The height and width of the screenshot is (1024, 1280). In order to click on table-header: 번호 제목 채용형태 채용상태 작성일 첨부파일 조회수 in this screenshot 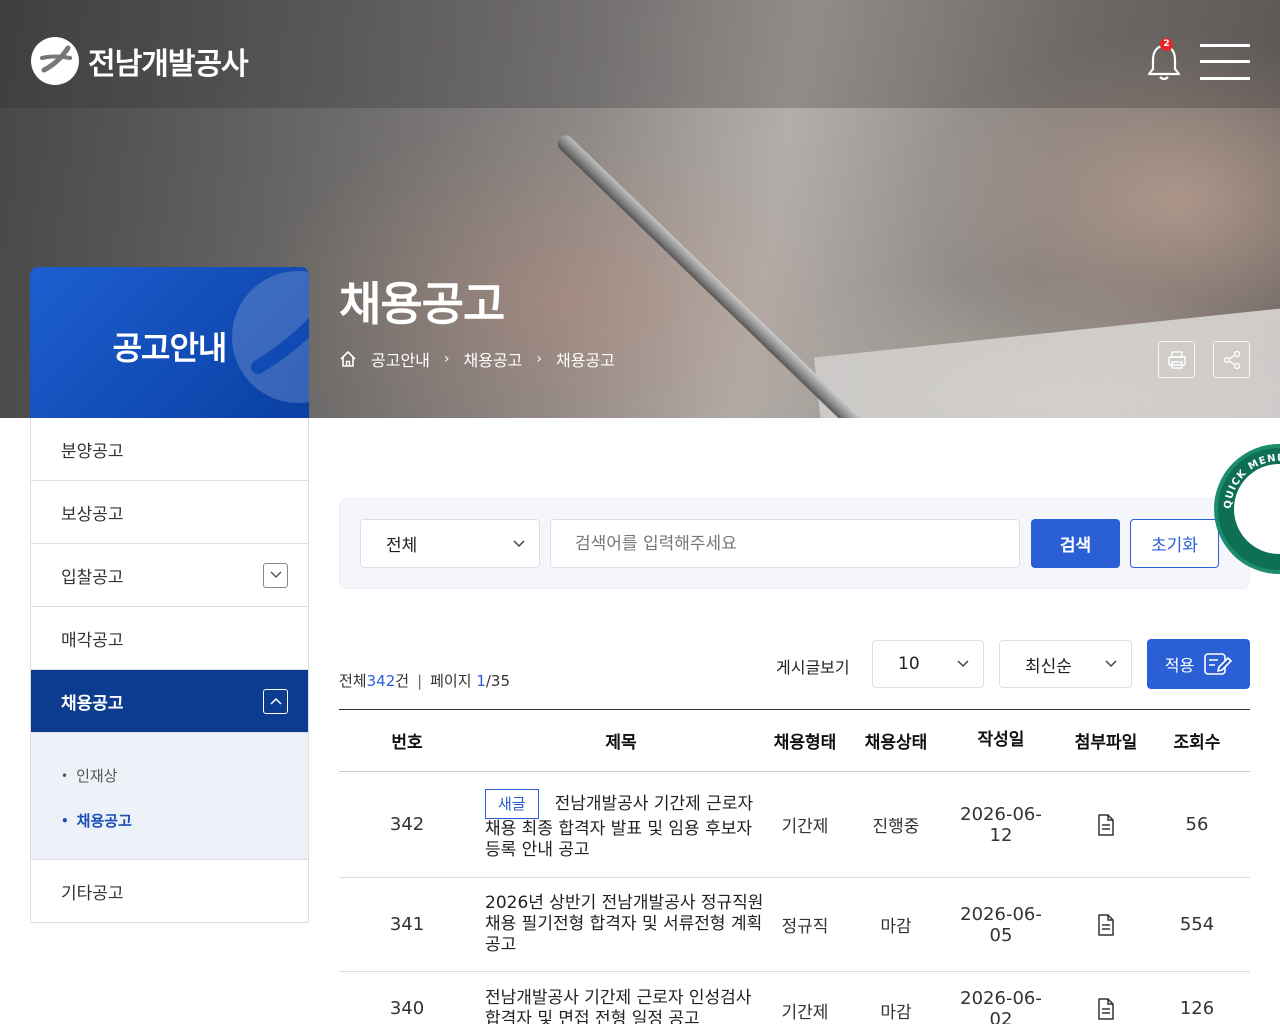, I will do `click(794, 741)`.